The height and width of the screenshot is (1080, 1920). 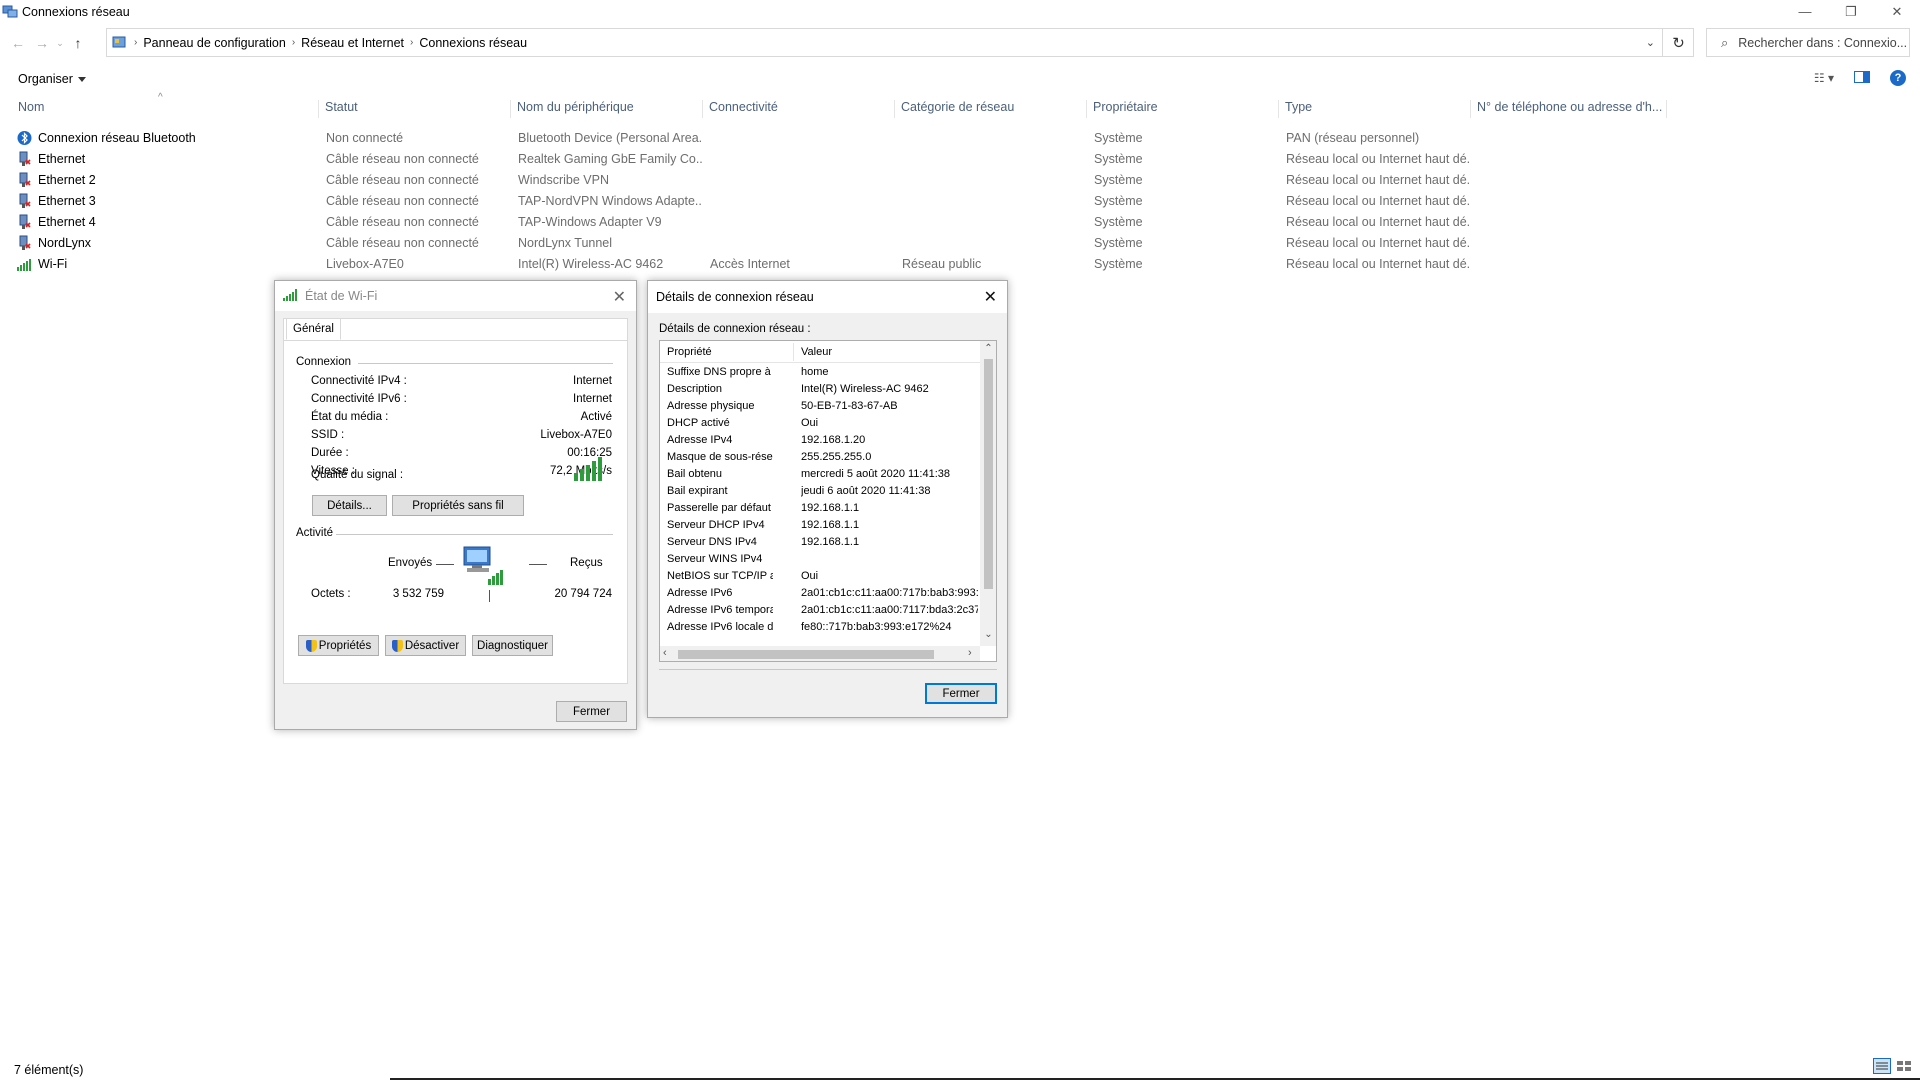 I want to click on help-icon: ?, so click(x=1898, y=78).